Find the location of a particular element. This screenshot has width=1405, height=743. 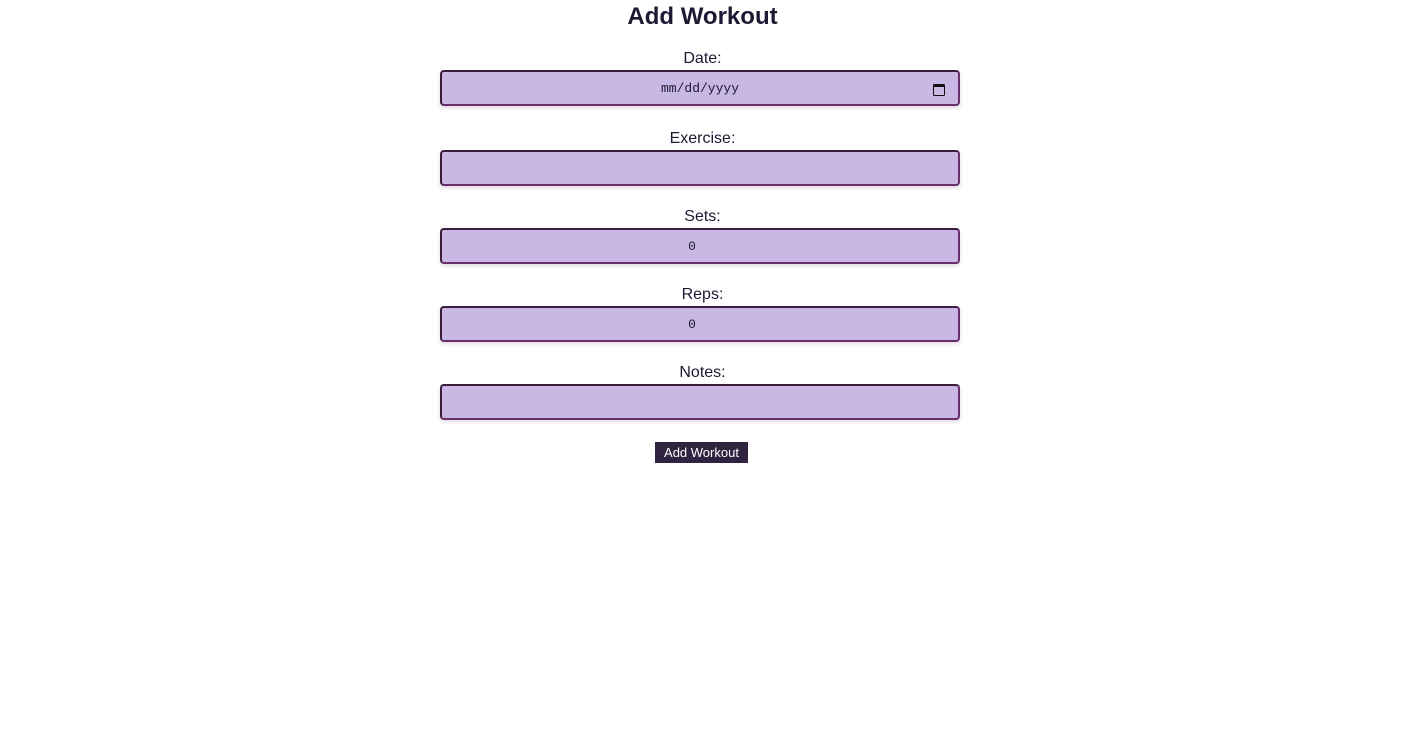

sets-label: Sets: is located at coordinates (702, 216).